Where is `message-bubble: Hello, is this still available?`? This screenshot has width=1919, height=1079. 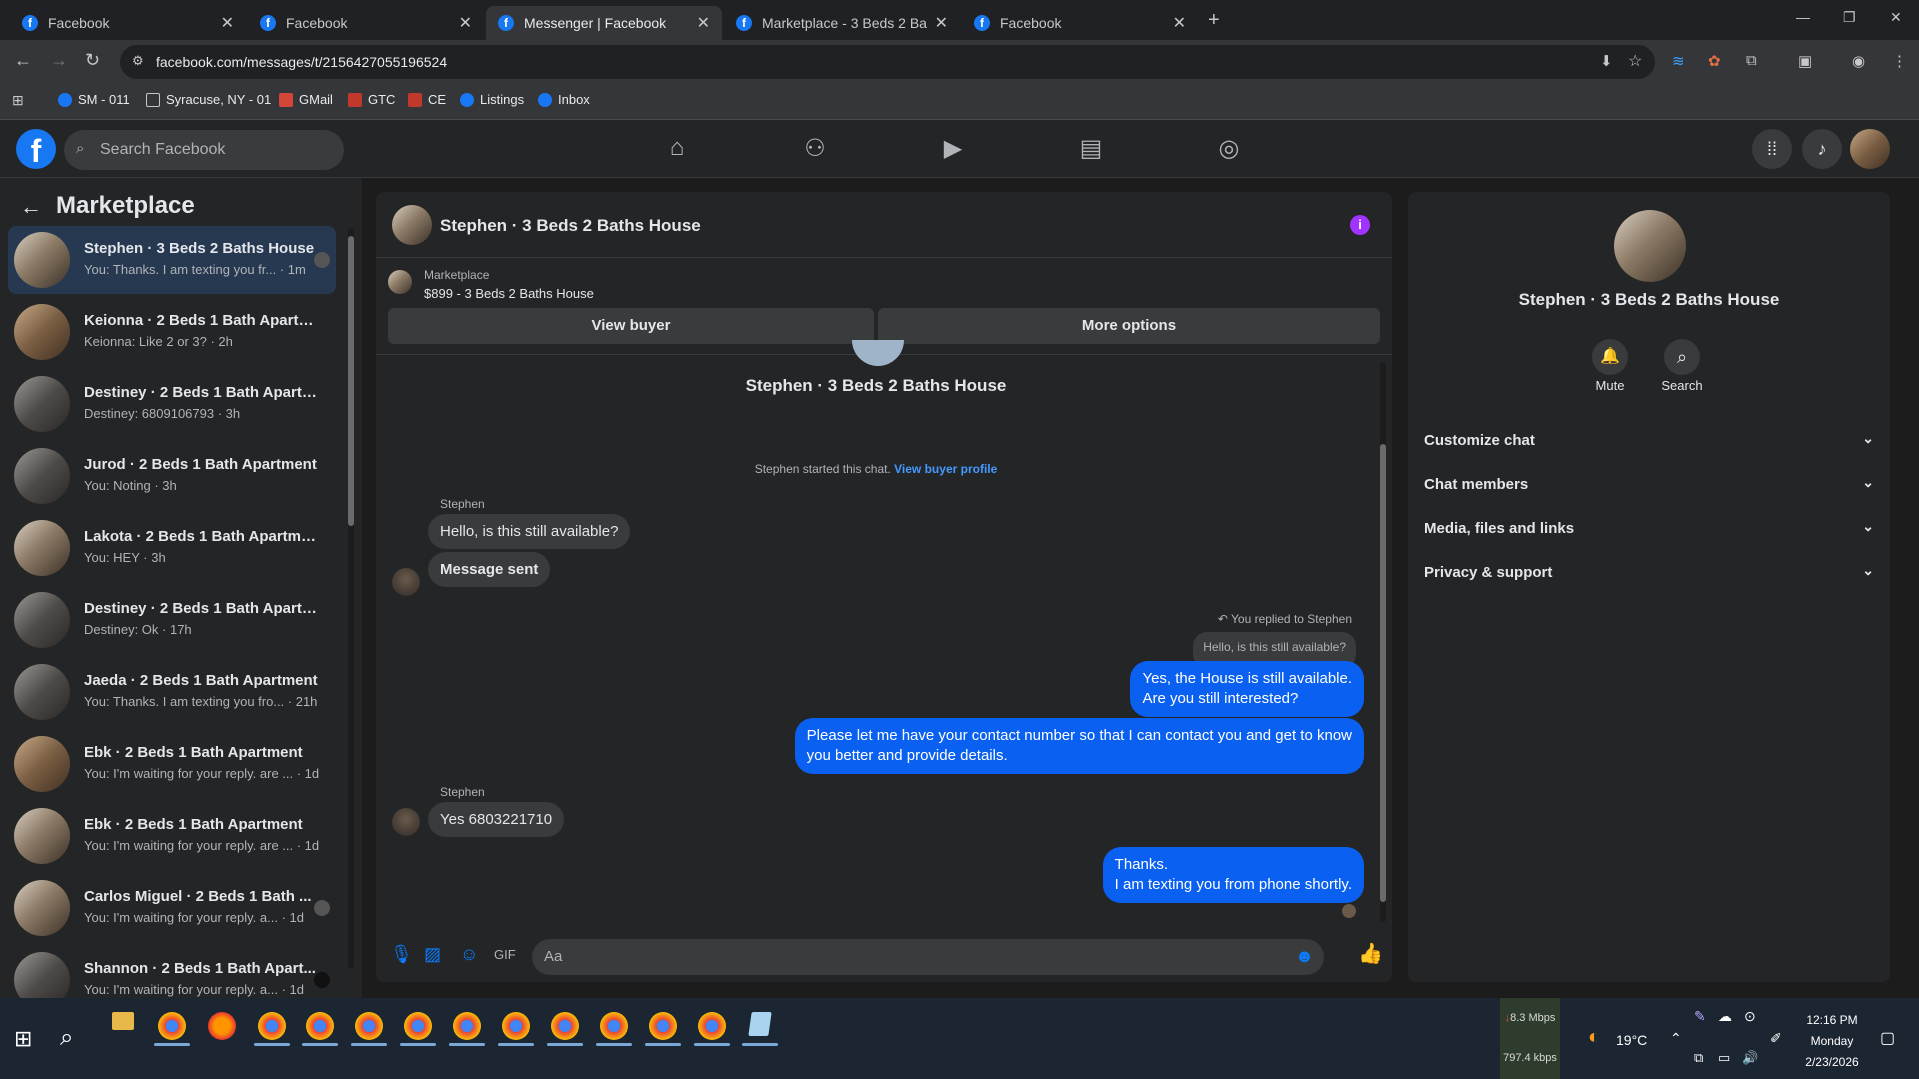
message-bubble: Hello, is this still available? is located at coordinates (529, 531).